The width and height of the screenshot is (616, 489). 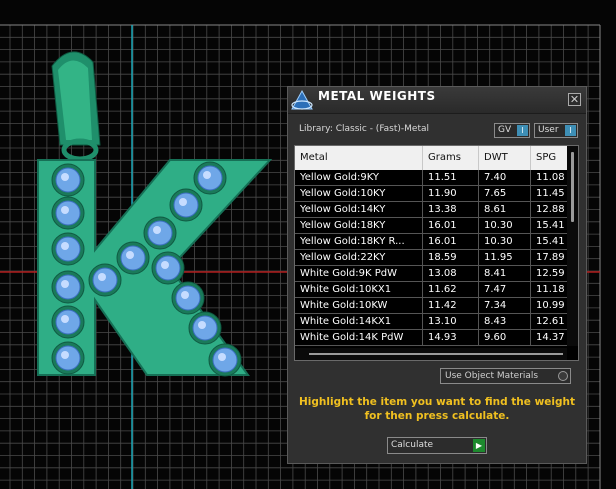 What do you see at coordinates (551, 289) in the screenshot?
I see `cell-spg: 11.18` at bounding box center [551, 289].